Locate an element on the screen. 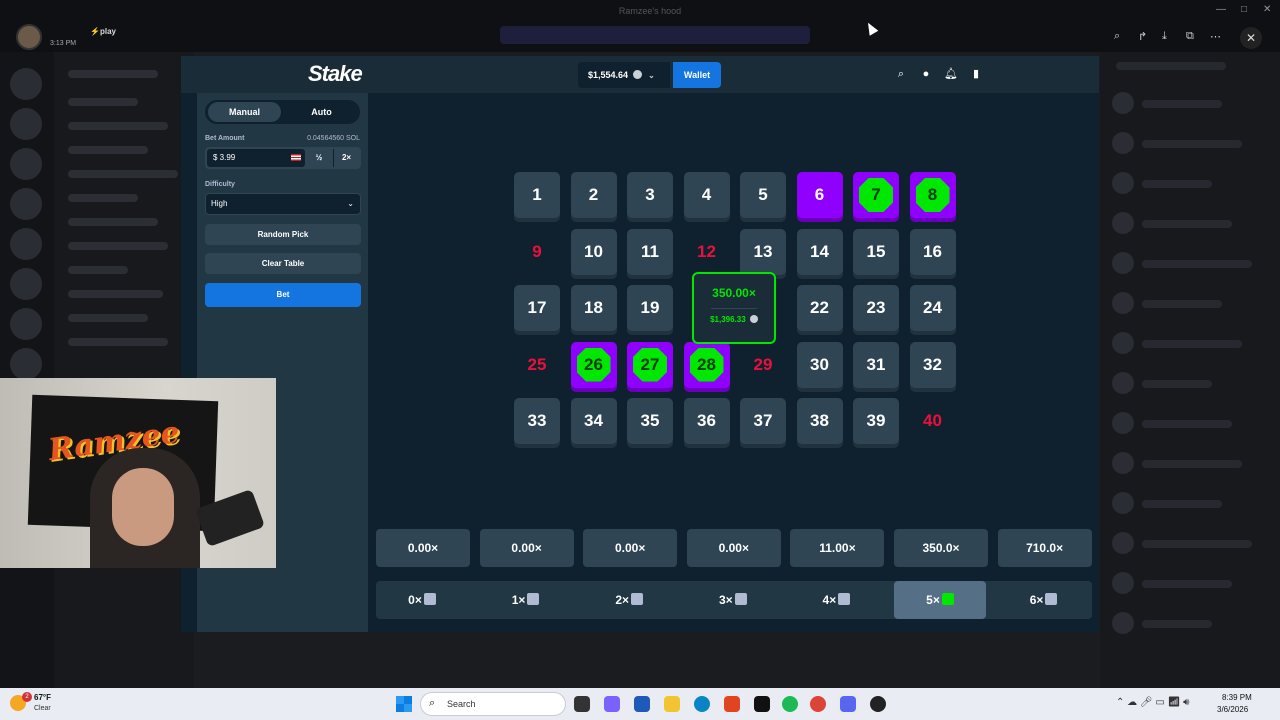 This screenshot has width=1280, height=720. keno-tile: 39 is located at coordinates (876, 421).